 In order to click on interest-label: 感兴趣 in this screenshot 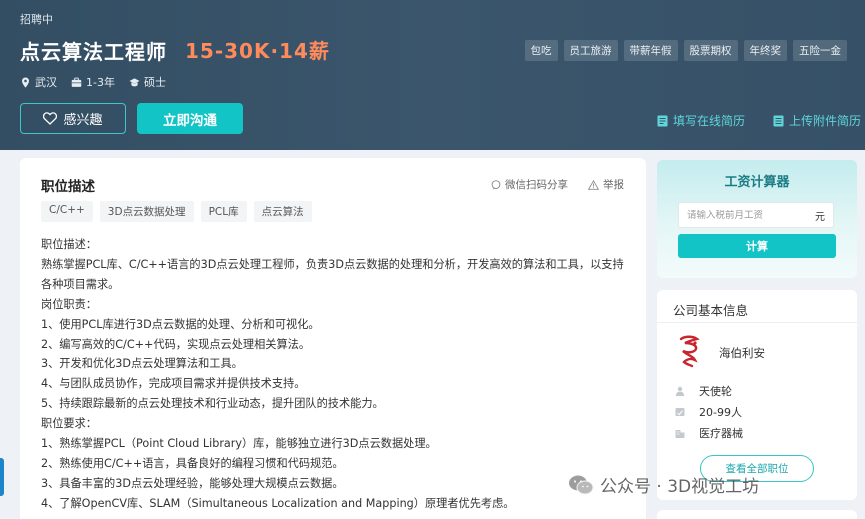, I will do `click(83, 120)`.